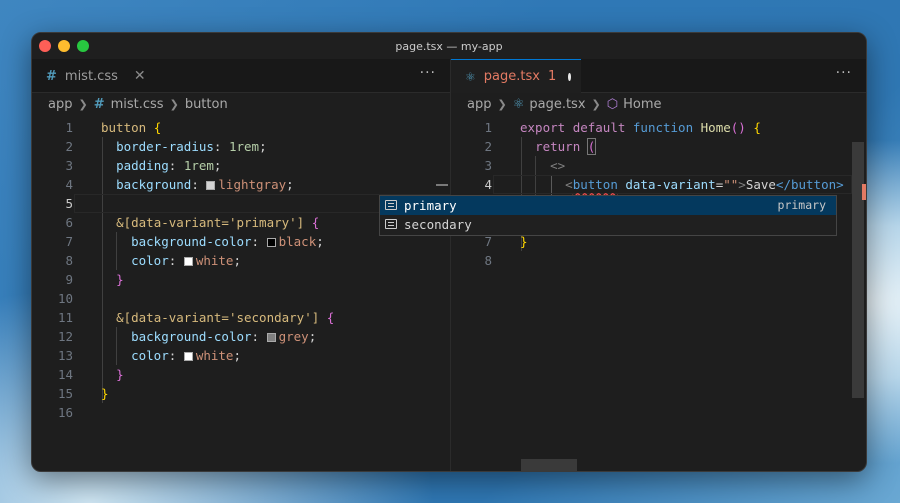 This screenshot has height=503, width=900. I want to click on code-line: 4 <button data-variant="">Save</button>, so click(658, 184).